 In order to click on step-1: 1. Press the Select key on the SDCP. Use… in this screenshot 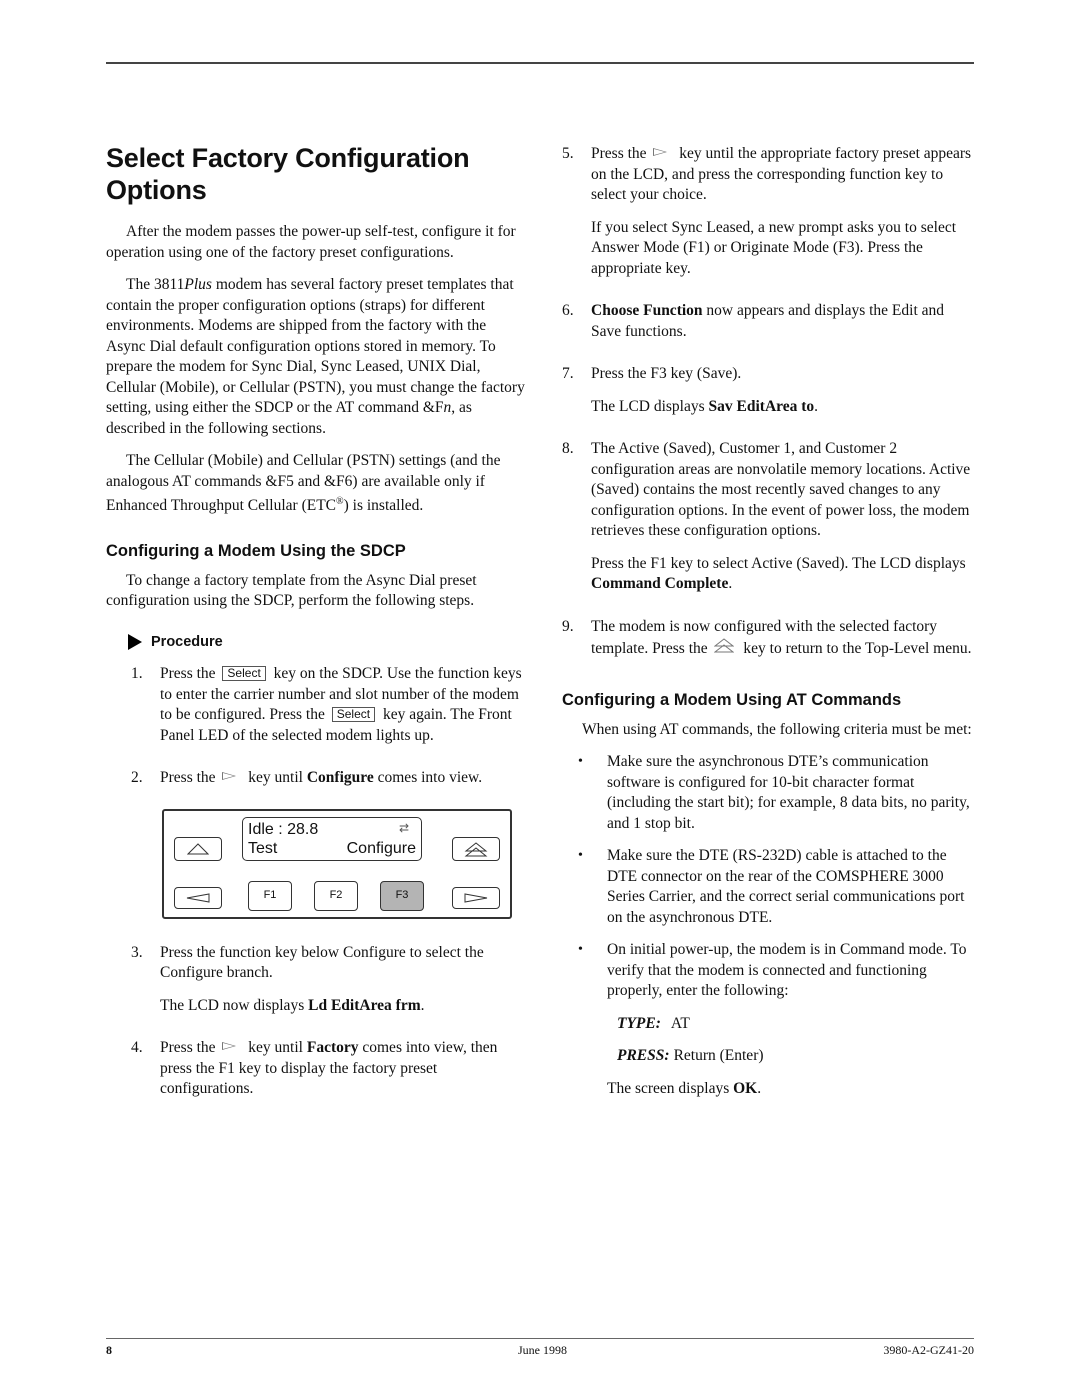, I will do `click(326, 704)`.